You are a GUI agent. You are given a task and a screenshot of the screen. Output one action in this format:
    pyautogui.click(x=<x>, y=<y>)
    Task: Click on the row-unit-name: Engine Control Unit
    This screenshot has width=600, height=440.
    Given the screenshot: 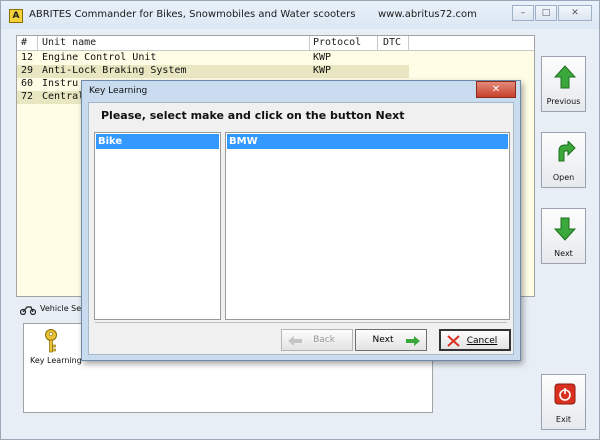 What is the action you would take?
    pyautogui.click(x=99, y=57)
    